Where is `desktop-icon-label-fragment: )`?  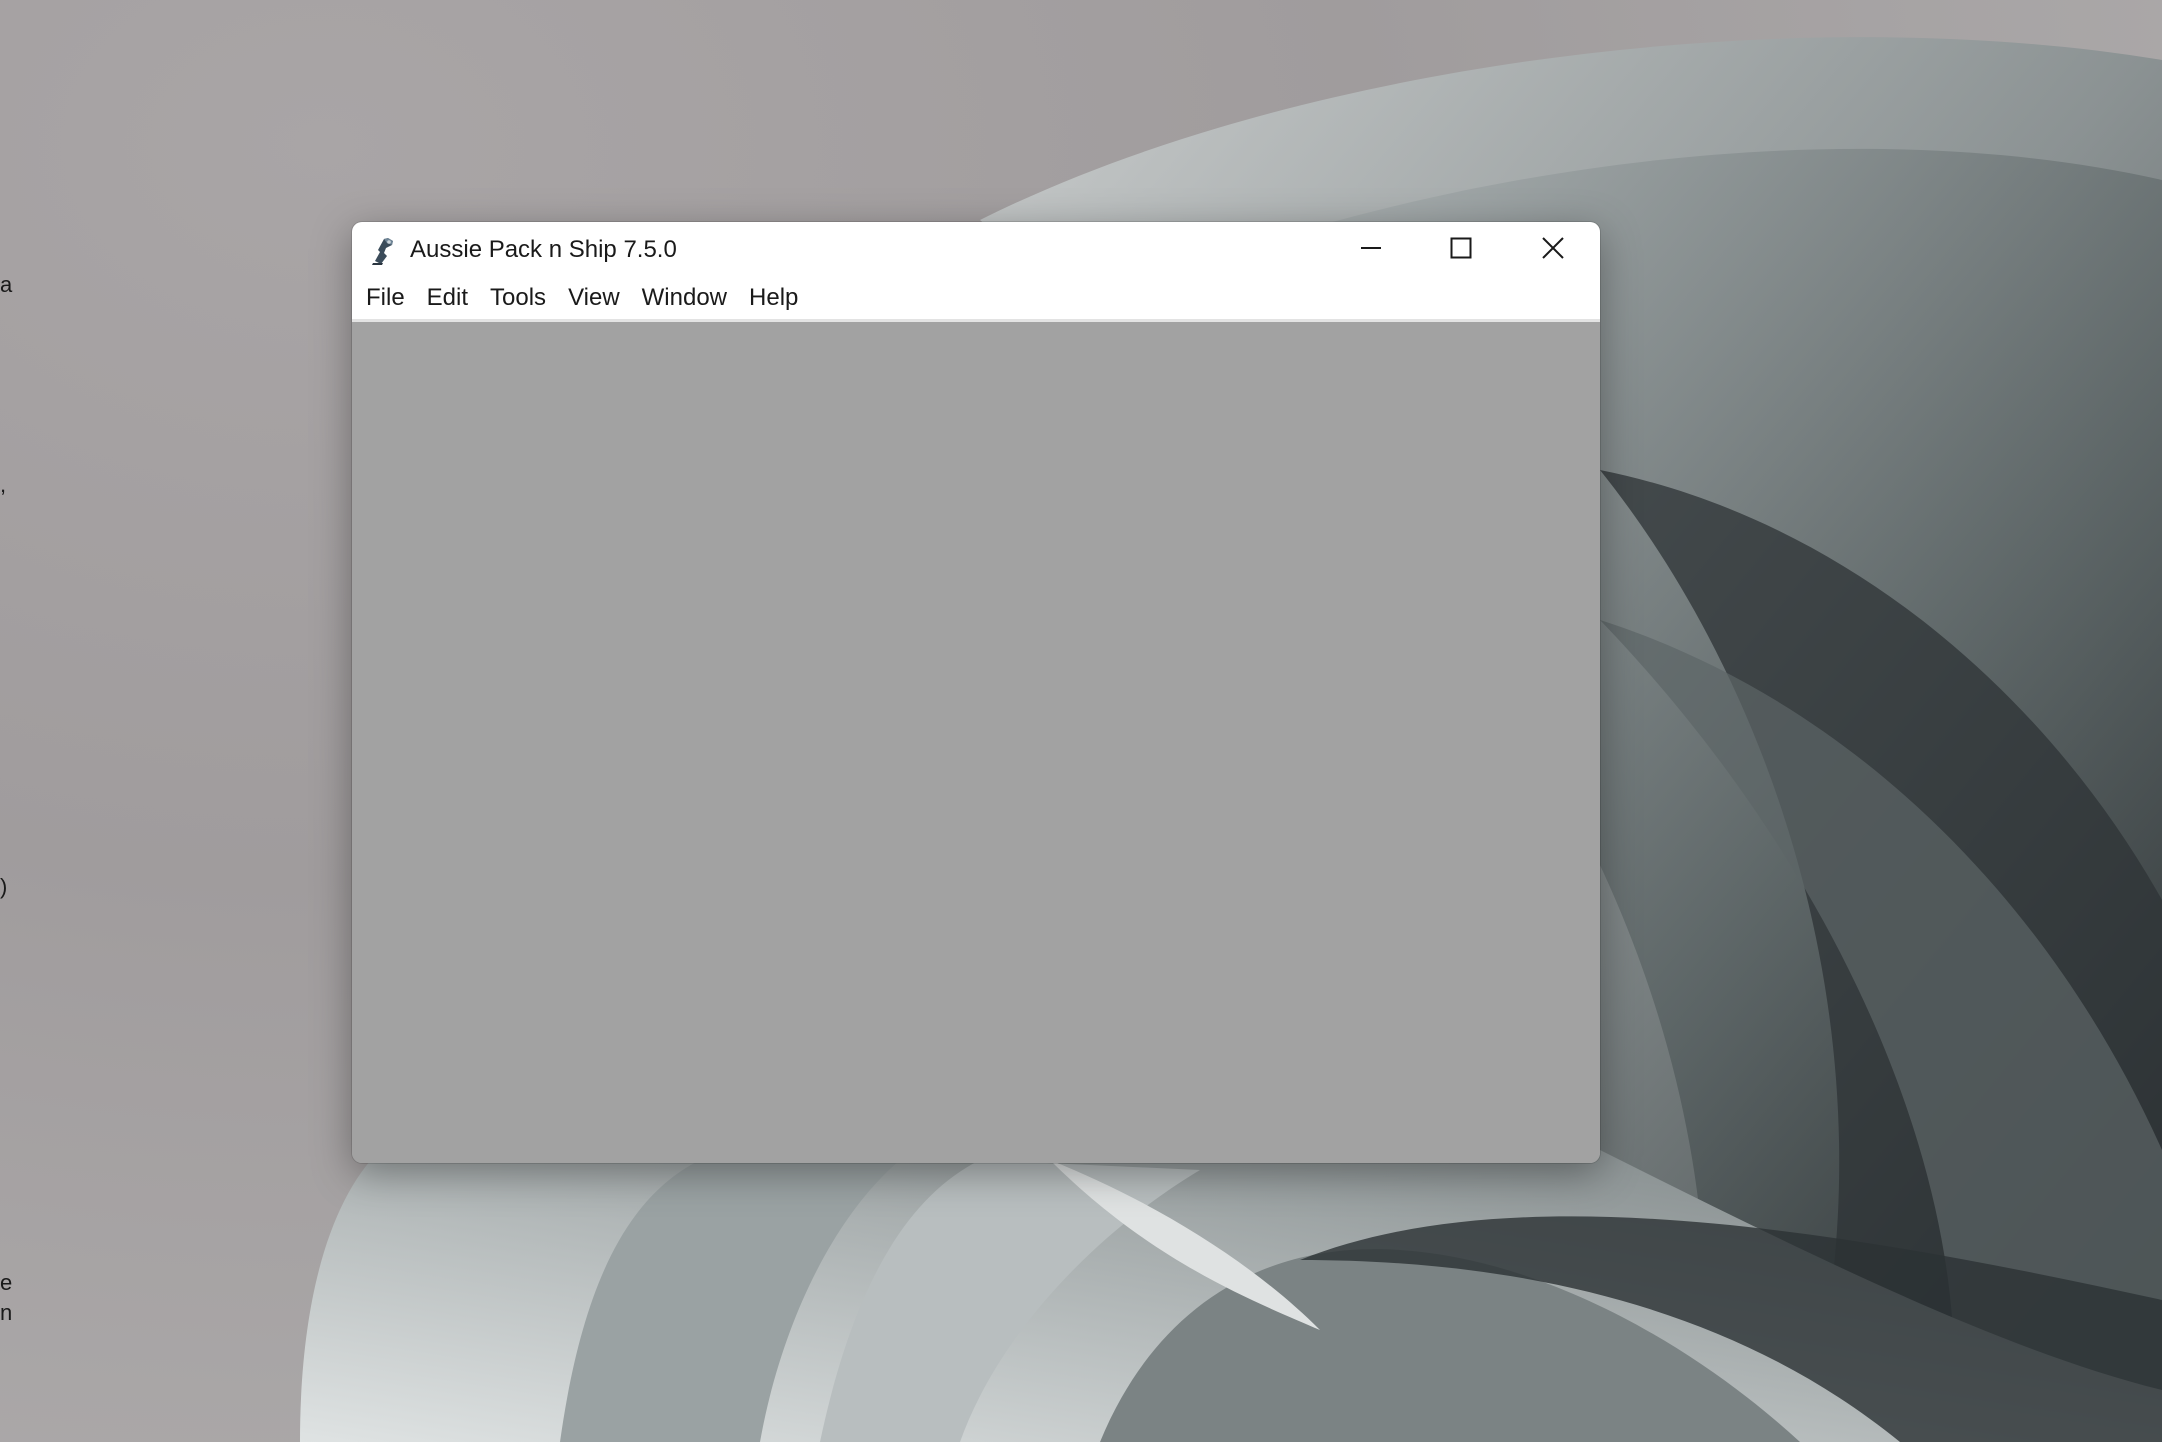
desktop-icon-label-fragment: ) is located at coordinates (4, 886).